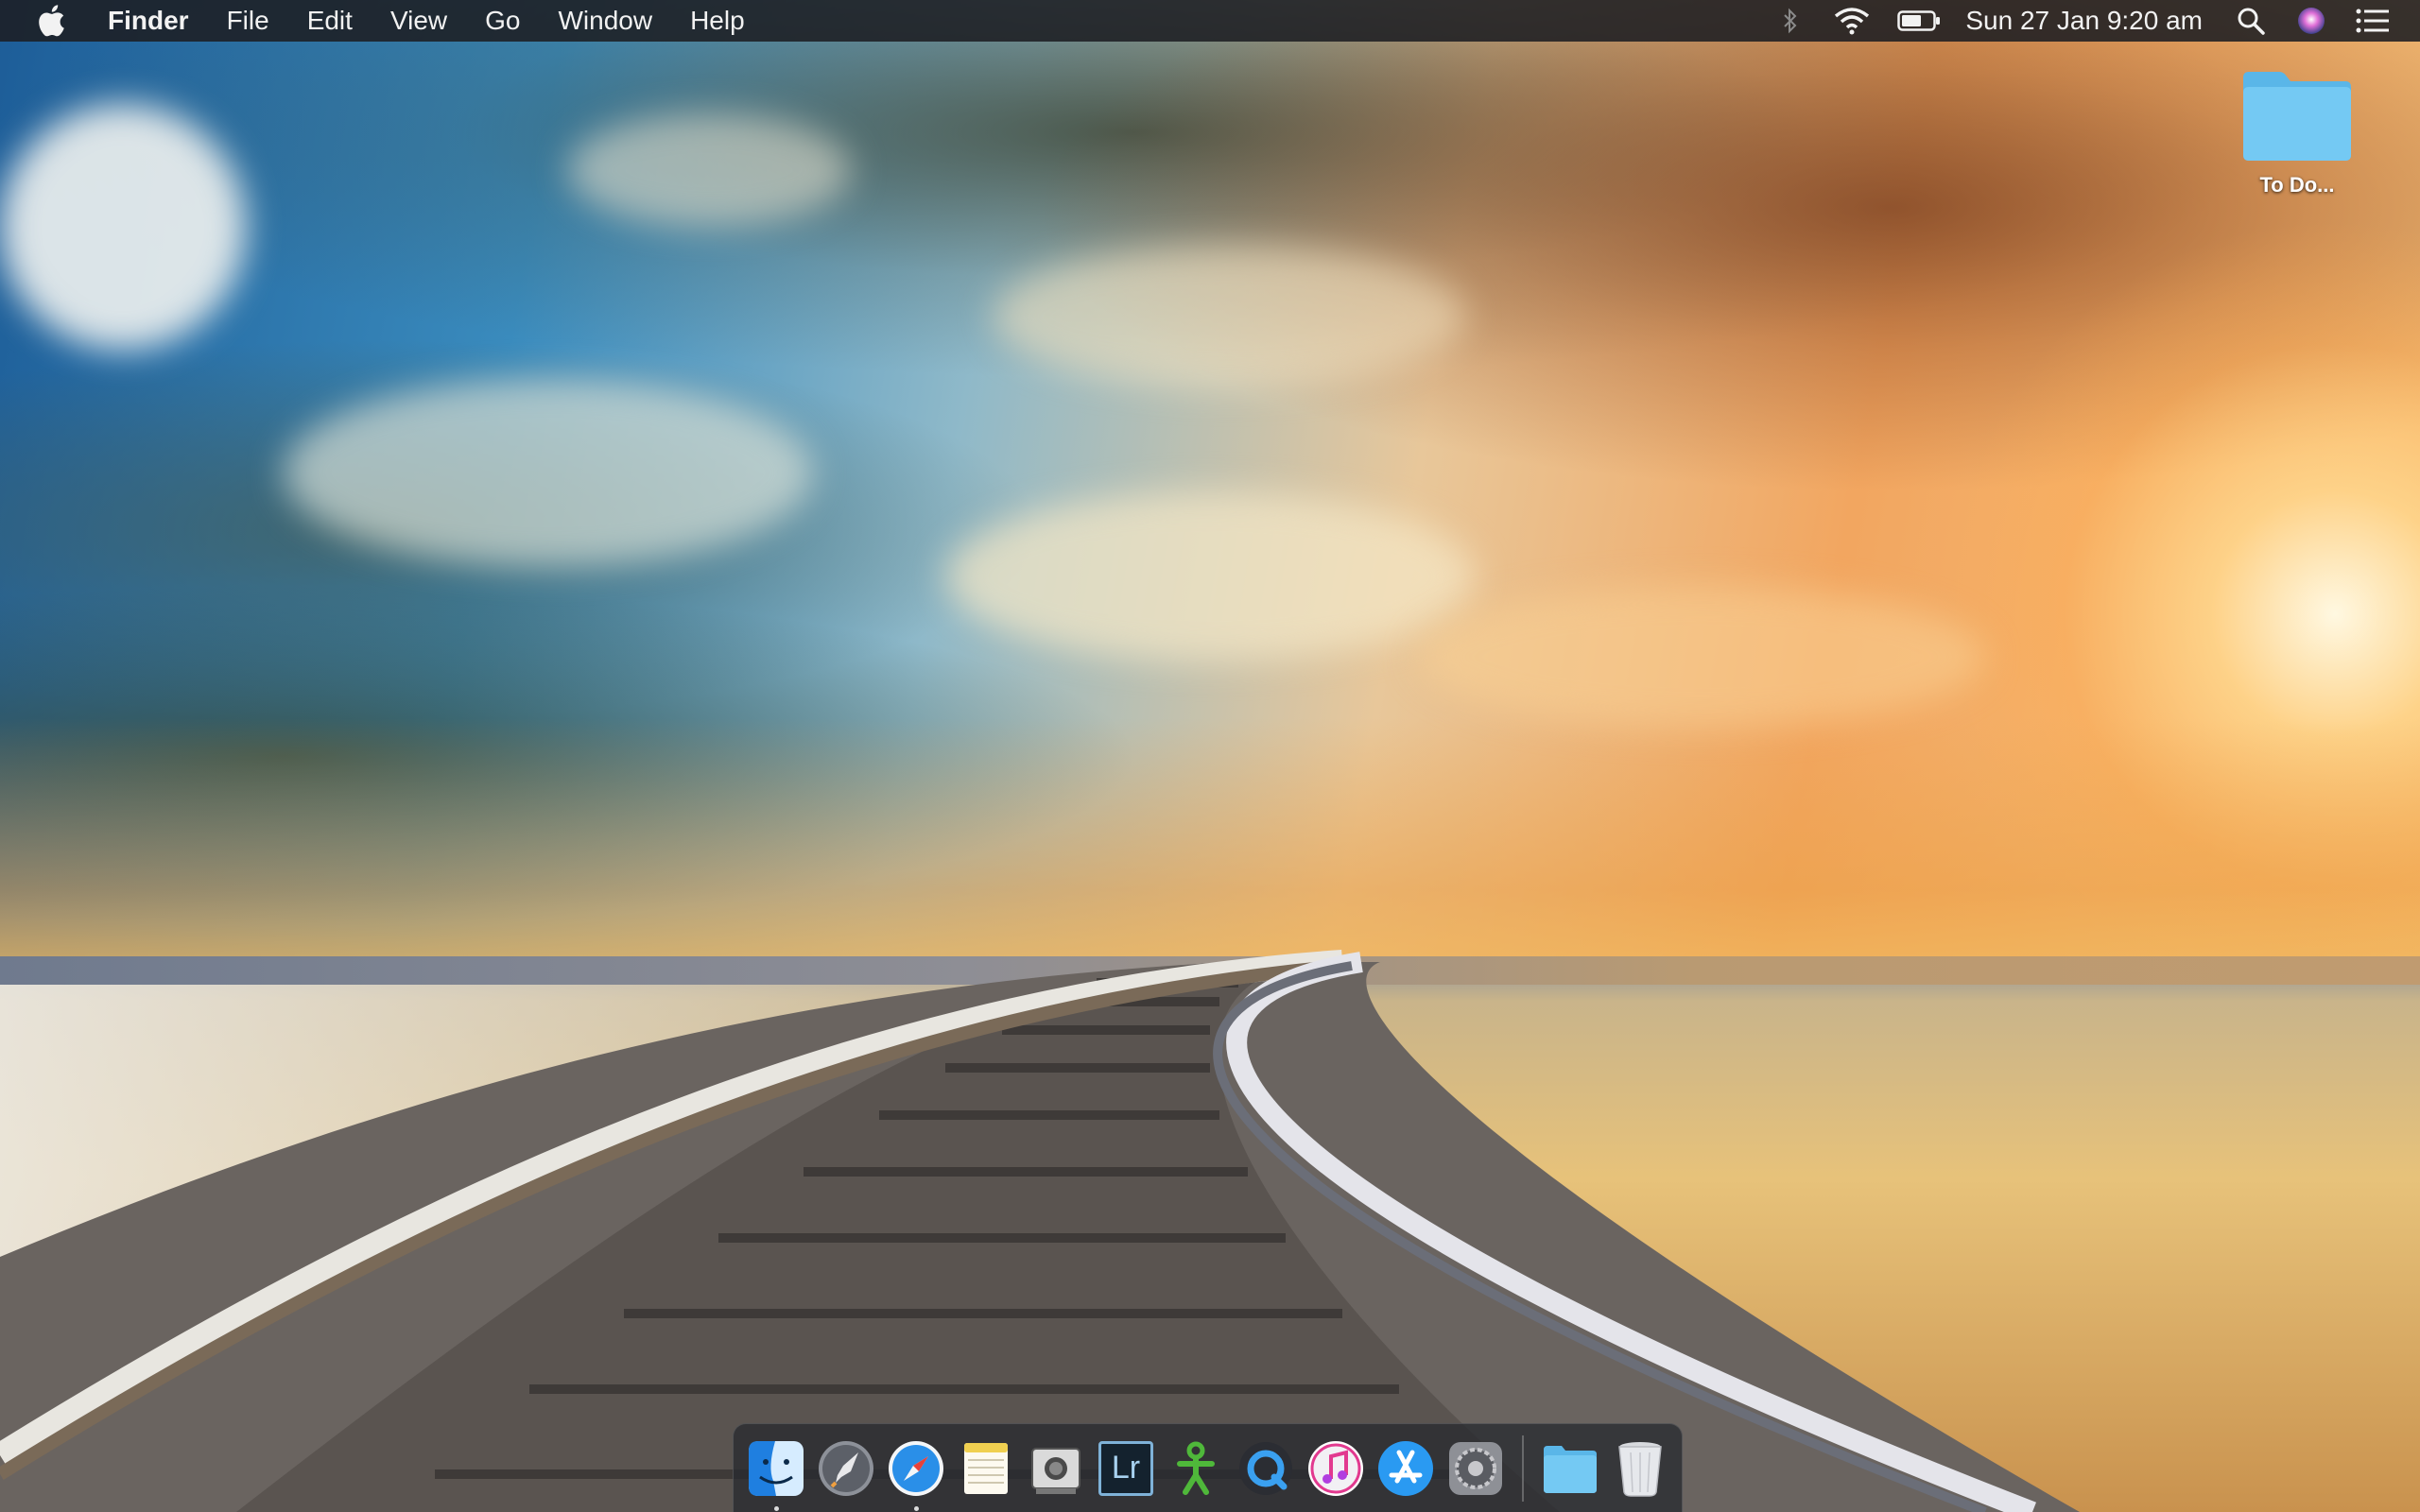  I want to click on dock-app-store, so click(1405, 1468).